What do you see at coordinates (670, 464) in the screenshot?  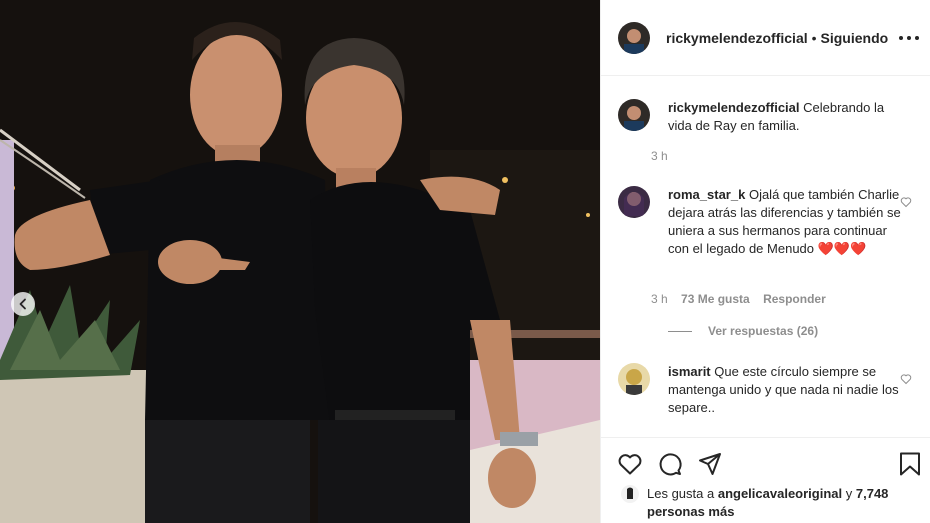 I see `comment-icon` at bounding box center [670, 464].